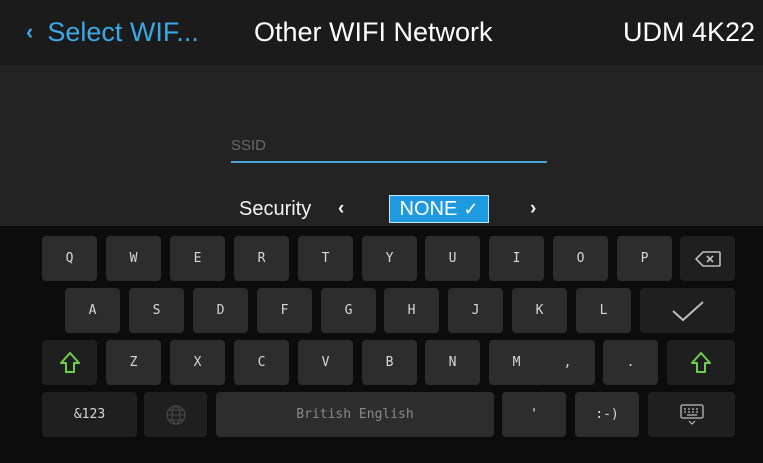  I want to click on ssid-input, so click(389, 146).